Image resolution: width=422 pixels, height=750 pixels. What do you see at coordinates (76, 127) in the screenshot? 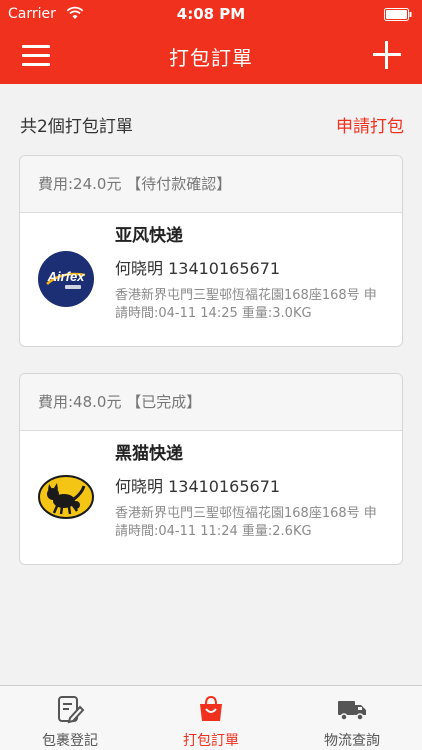
I see `order-count: 共2個打包訂單` at bounding box center [76, 127].